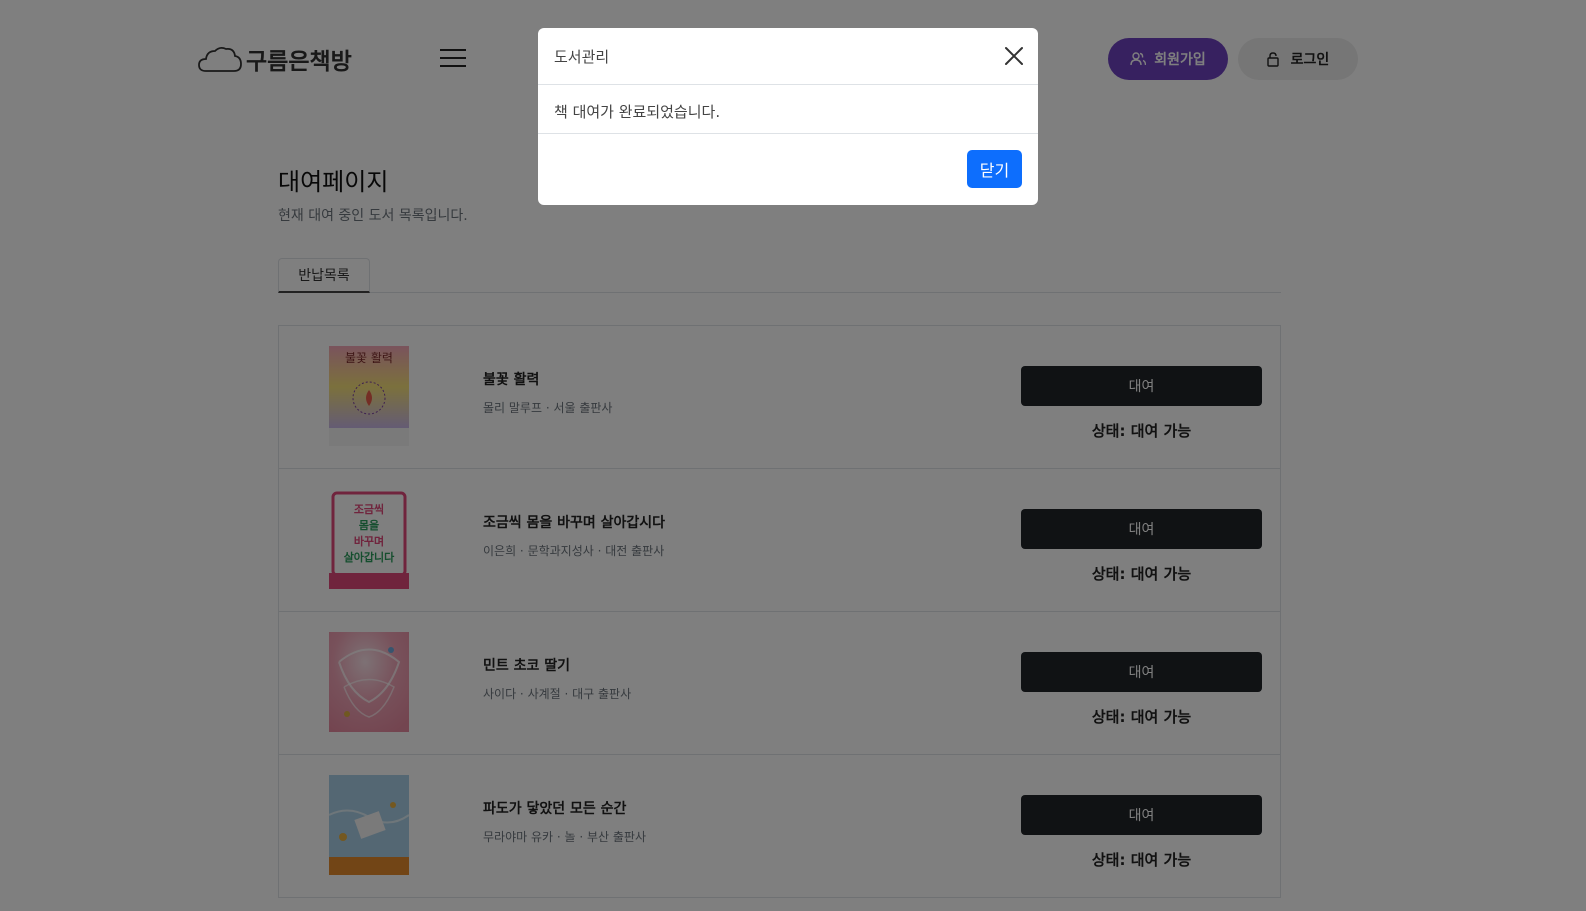  I want to click on modal-header: 도서관리, so click(788, 56).